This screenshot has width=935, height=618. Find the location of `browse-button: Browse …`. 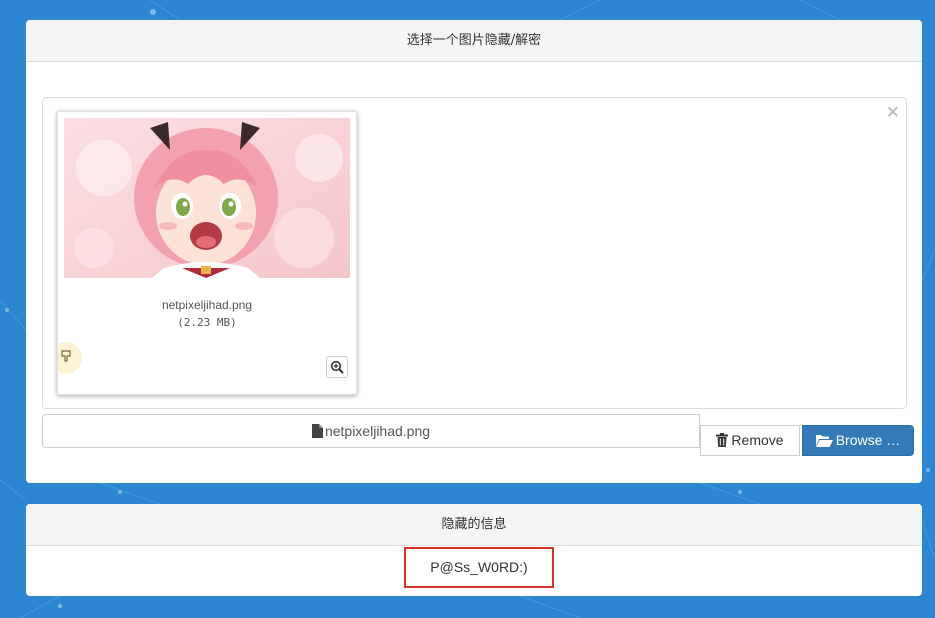

browse-button: Browse … is located at coordinates (858, 440).